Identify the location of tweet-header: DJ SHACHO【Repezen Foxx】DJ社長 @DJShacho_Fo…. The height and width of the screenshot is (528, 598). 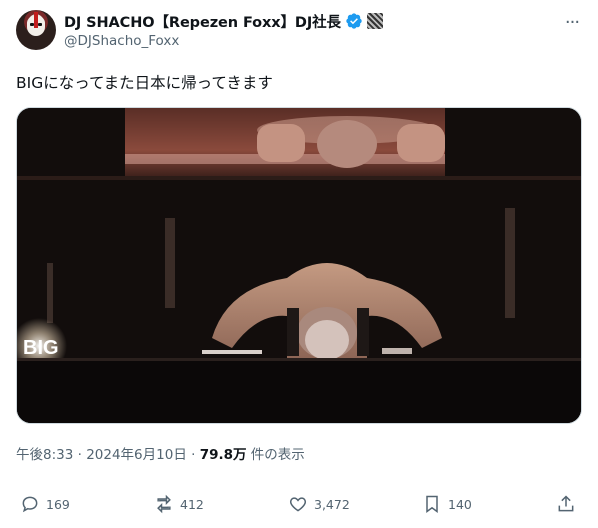
(299, 32).